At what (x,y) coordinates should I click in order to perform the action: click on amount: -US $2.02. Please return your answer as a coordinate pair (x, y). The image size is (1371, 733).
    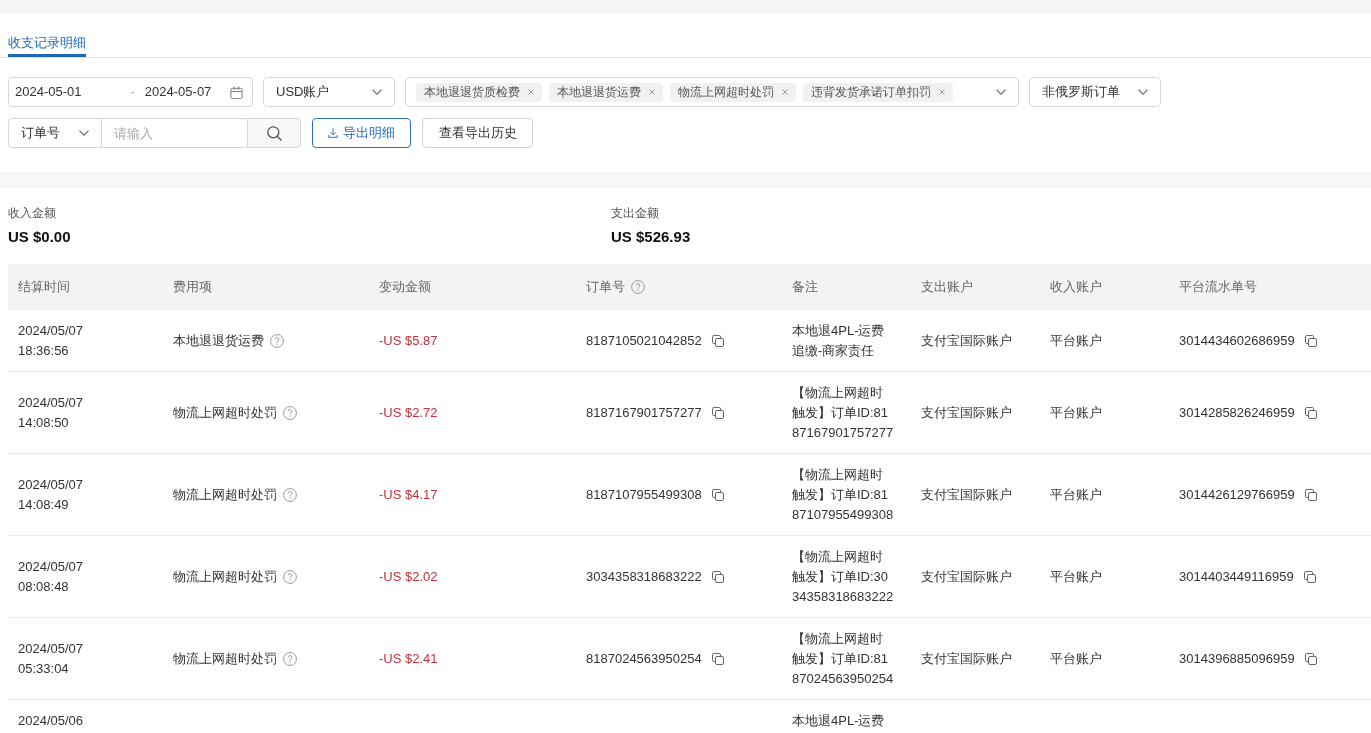
    Looking at the image, I should click on (408, 576).